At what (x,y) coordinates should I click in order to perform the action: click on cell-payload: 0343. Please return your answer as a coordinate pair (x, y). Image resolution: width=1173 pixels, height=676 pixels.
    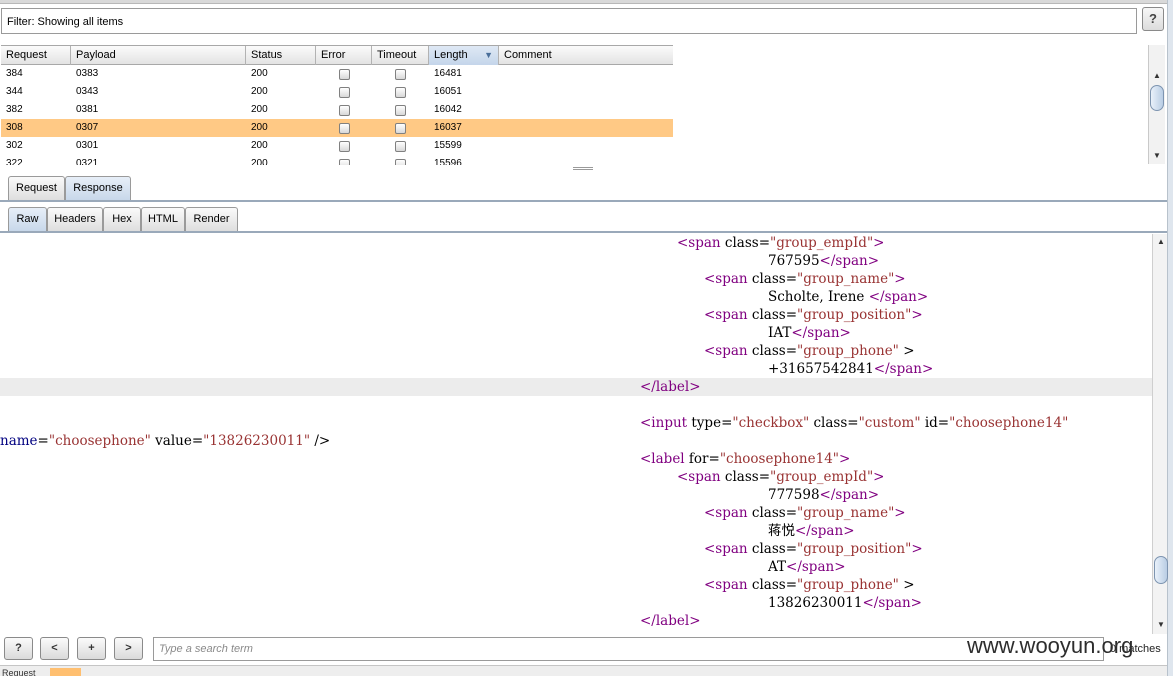
    Looking at the image, I should click on (87, 91).